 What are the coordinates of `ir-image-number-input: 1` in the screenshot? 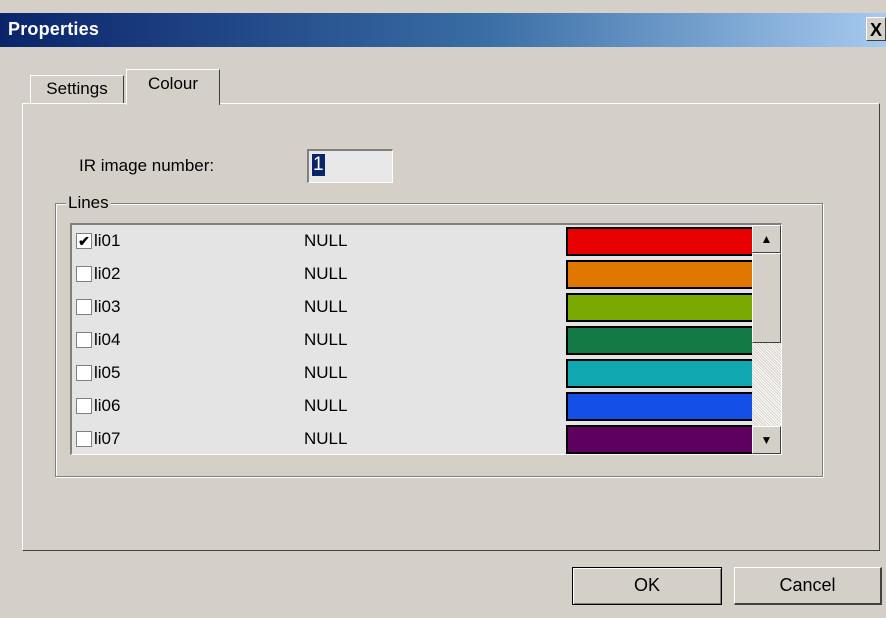 It's located at (350, 166).